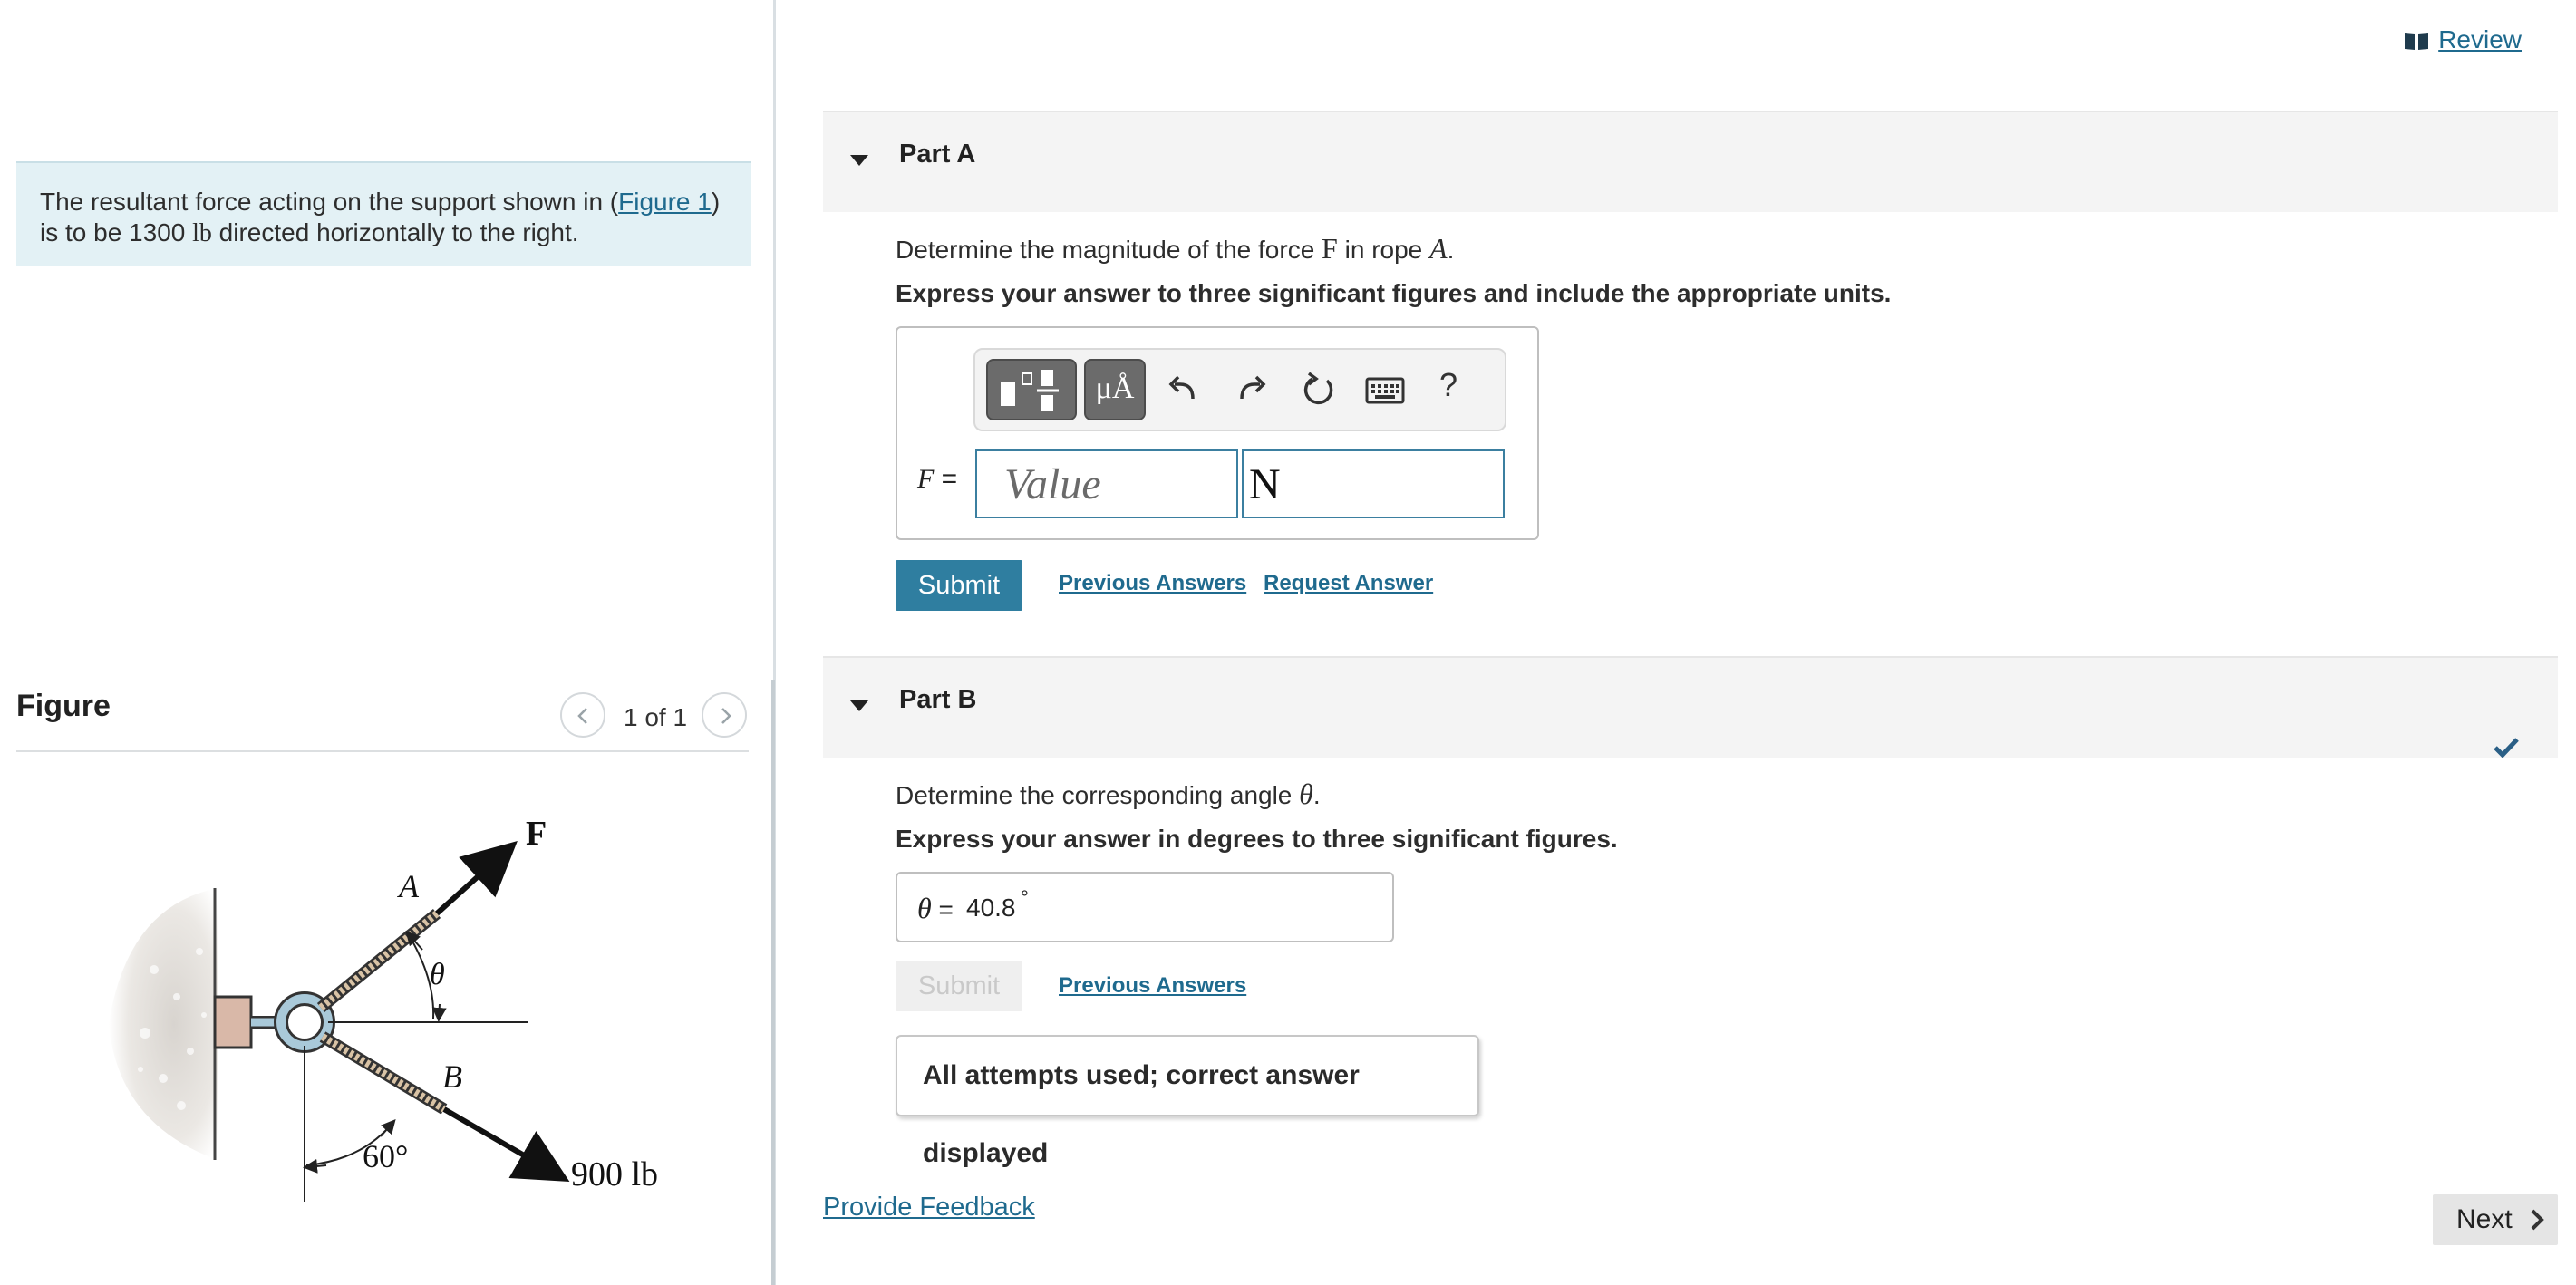 The image size is (2576, 1285). Describe the element at coordinates (382, 751) in the screenshot. I see `figure-divider` at that location.